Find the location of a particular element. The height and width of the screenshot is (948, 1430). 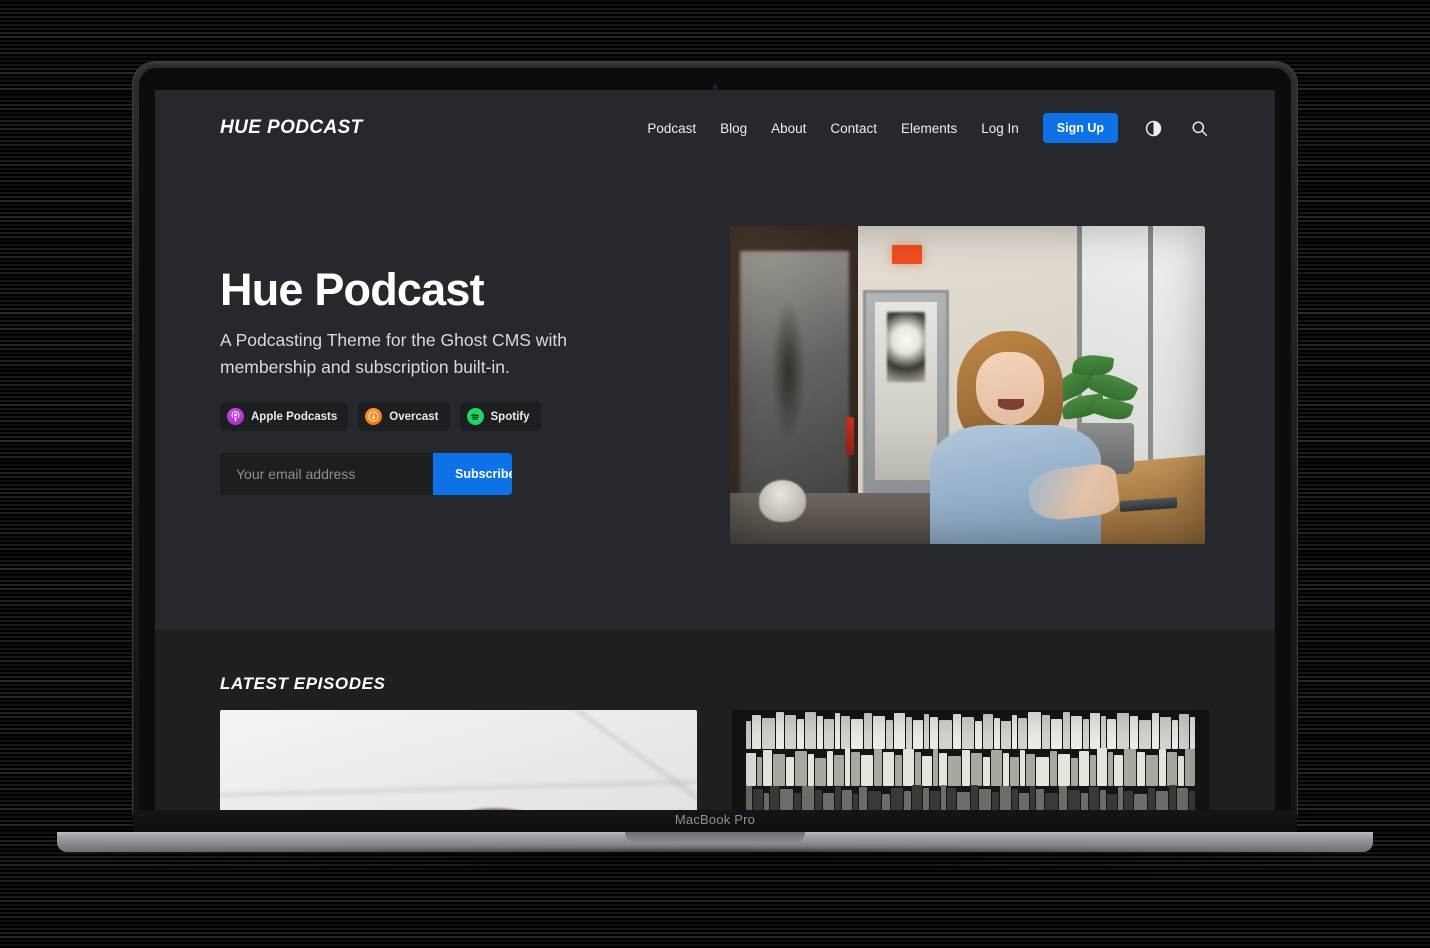

subscribe-button: Subscribe is located at coordinates (472, 474).